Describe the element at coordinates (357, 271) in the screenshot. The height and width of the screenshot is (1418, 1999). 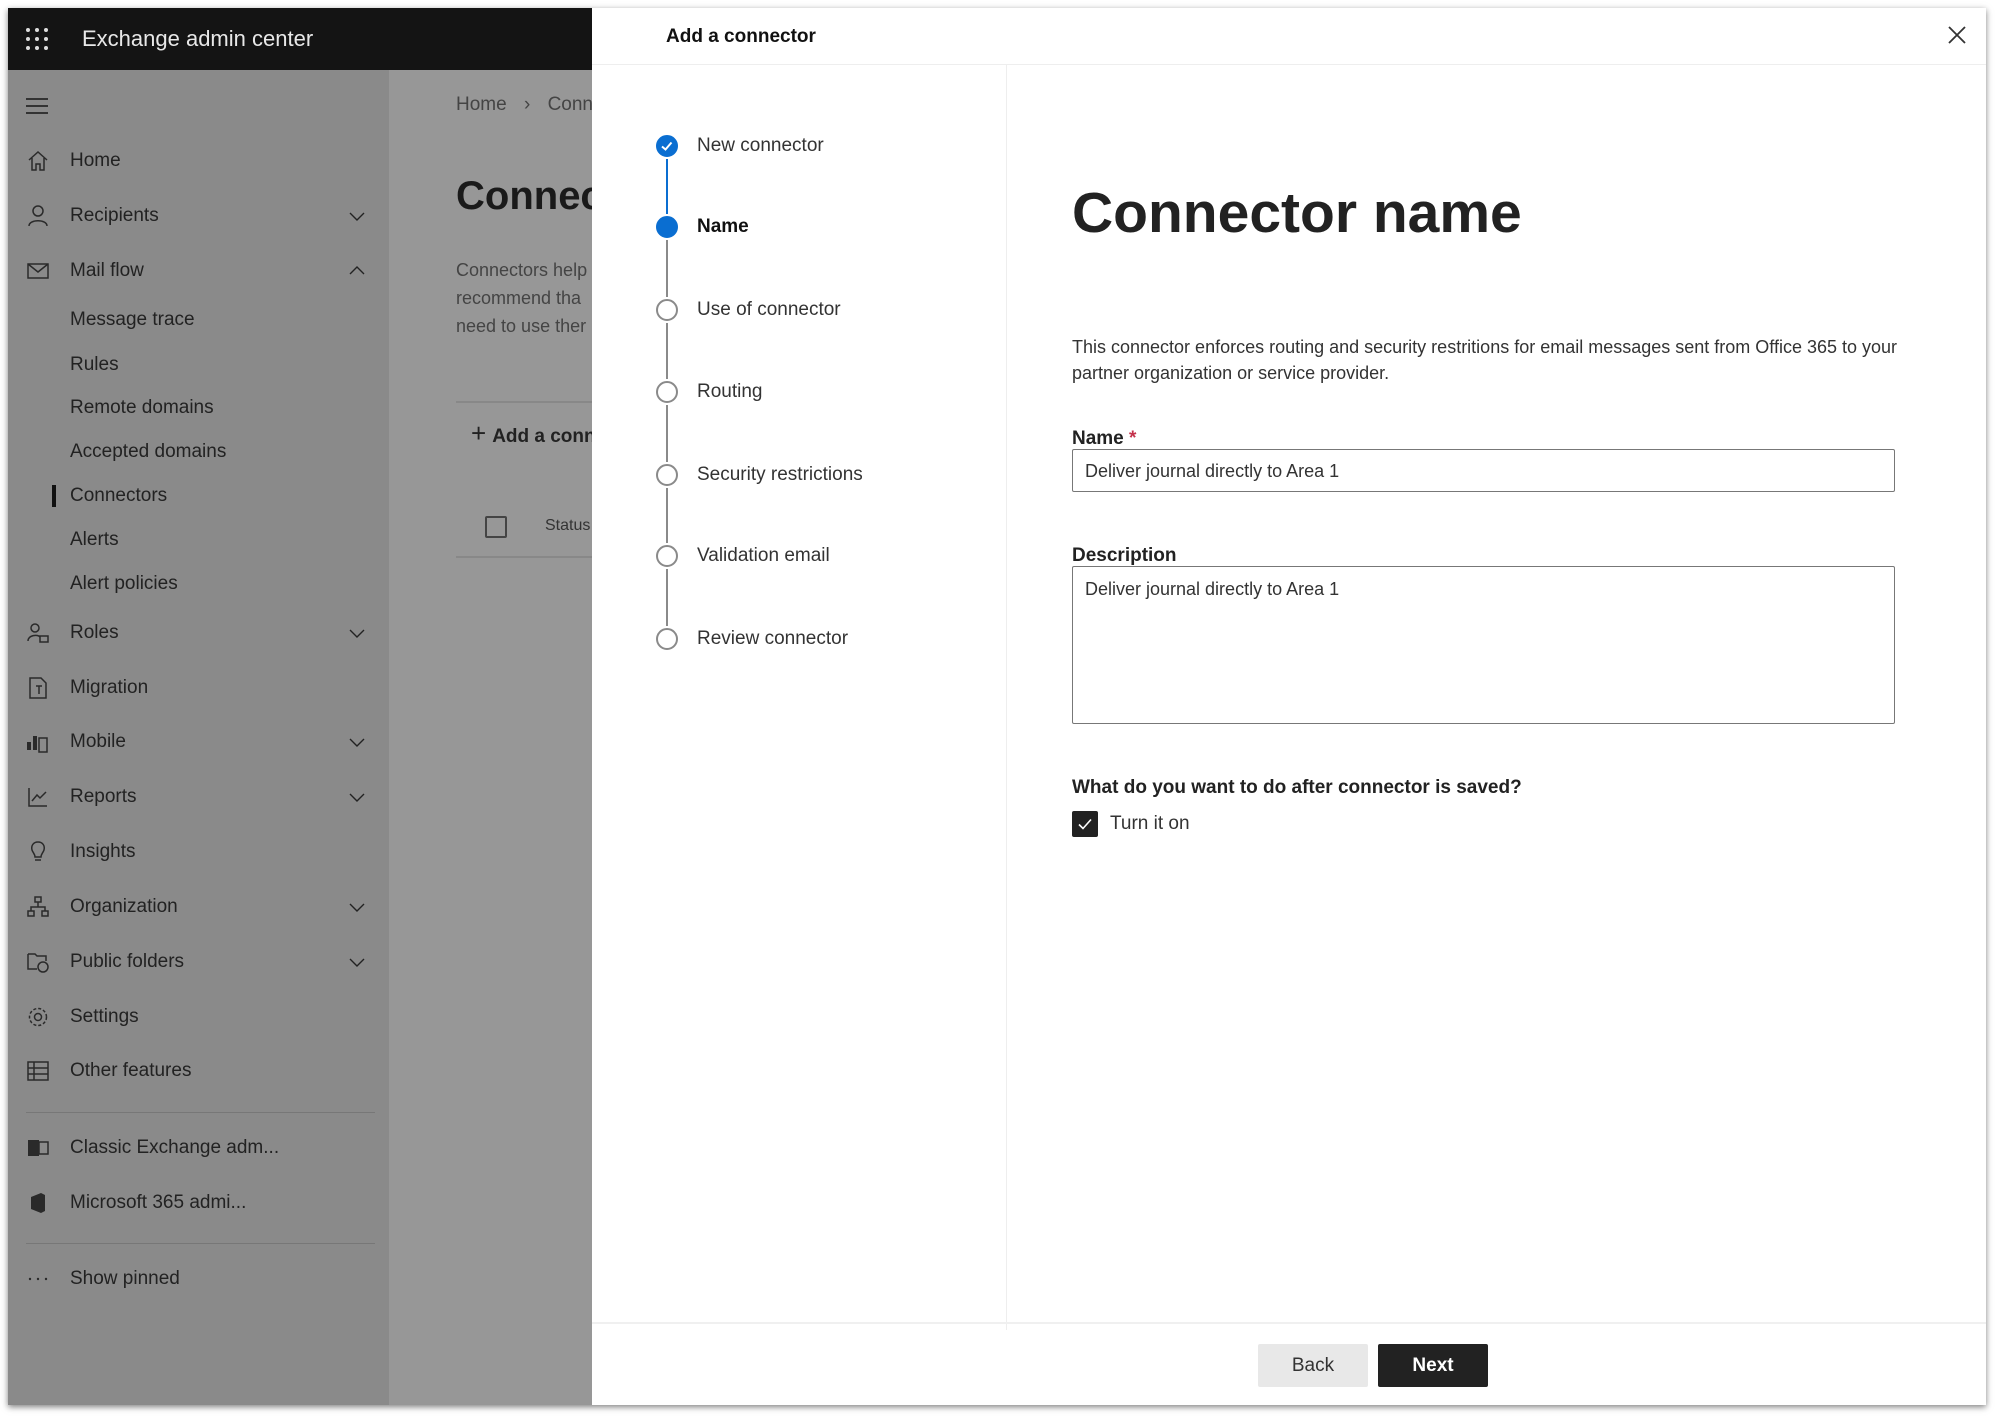
I see `chevron-up-icon` at that location.